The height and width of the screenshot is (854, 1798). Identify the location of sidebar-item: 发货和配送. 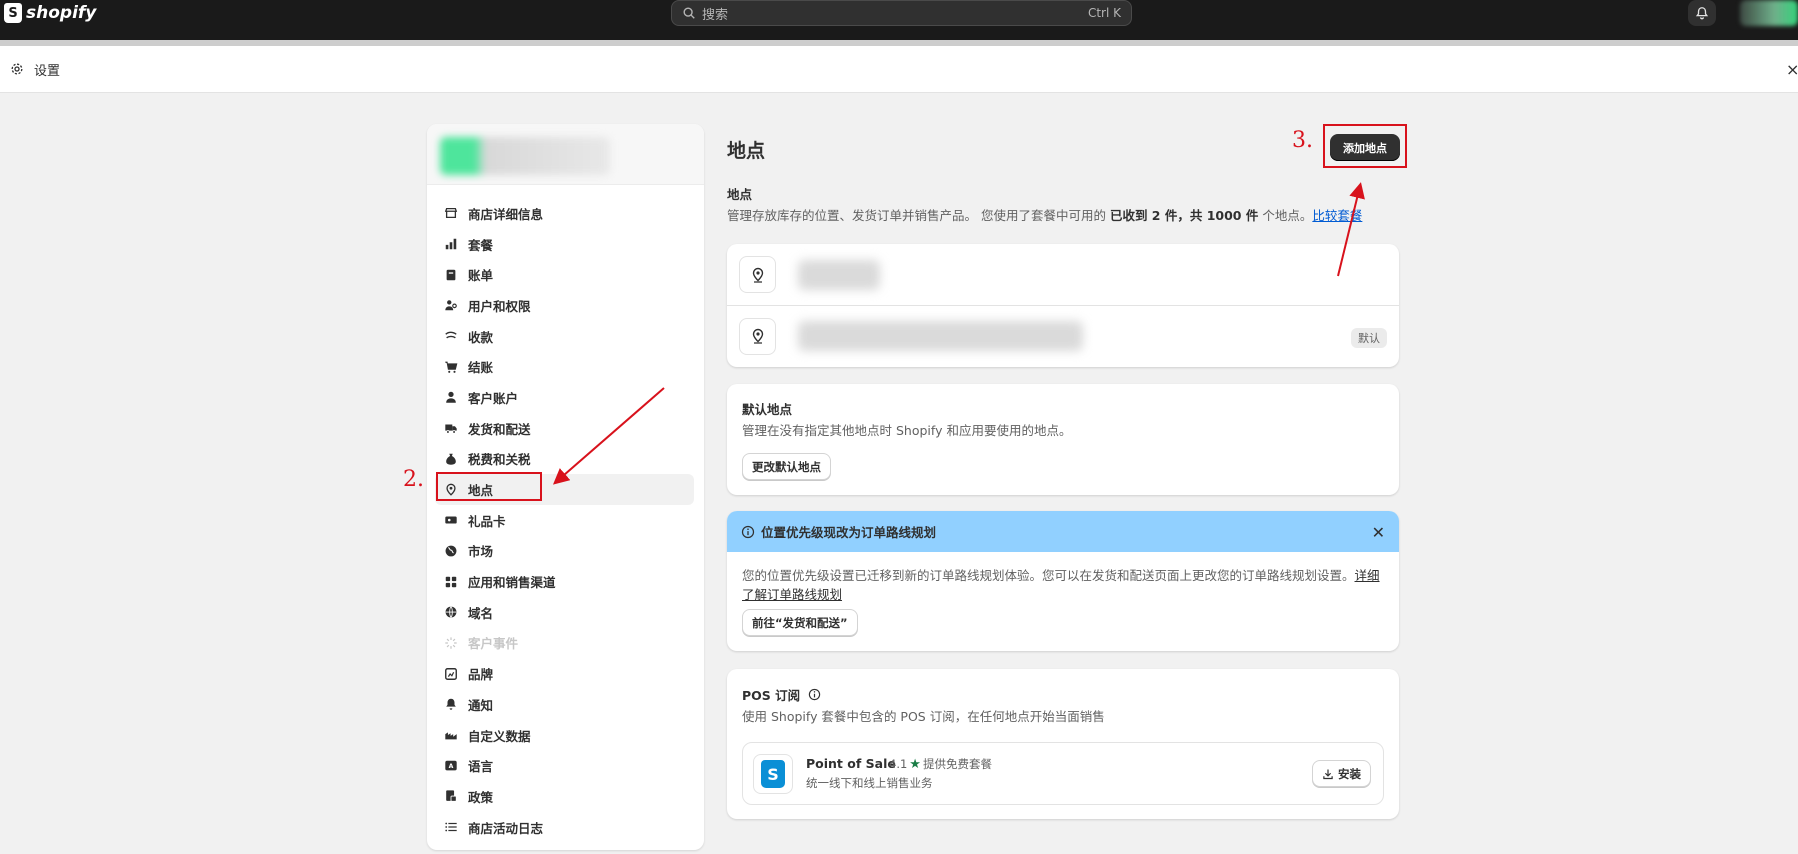
(564, 428).